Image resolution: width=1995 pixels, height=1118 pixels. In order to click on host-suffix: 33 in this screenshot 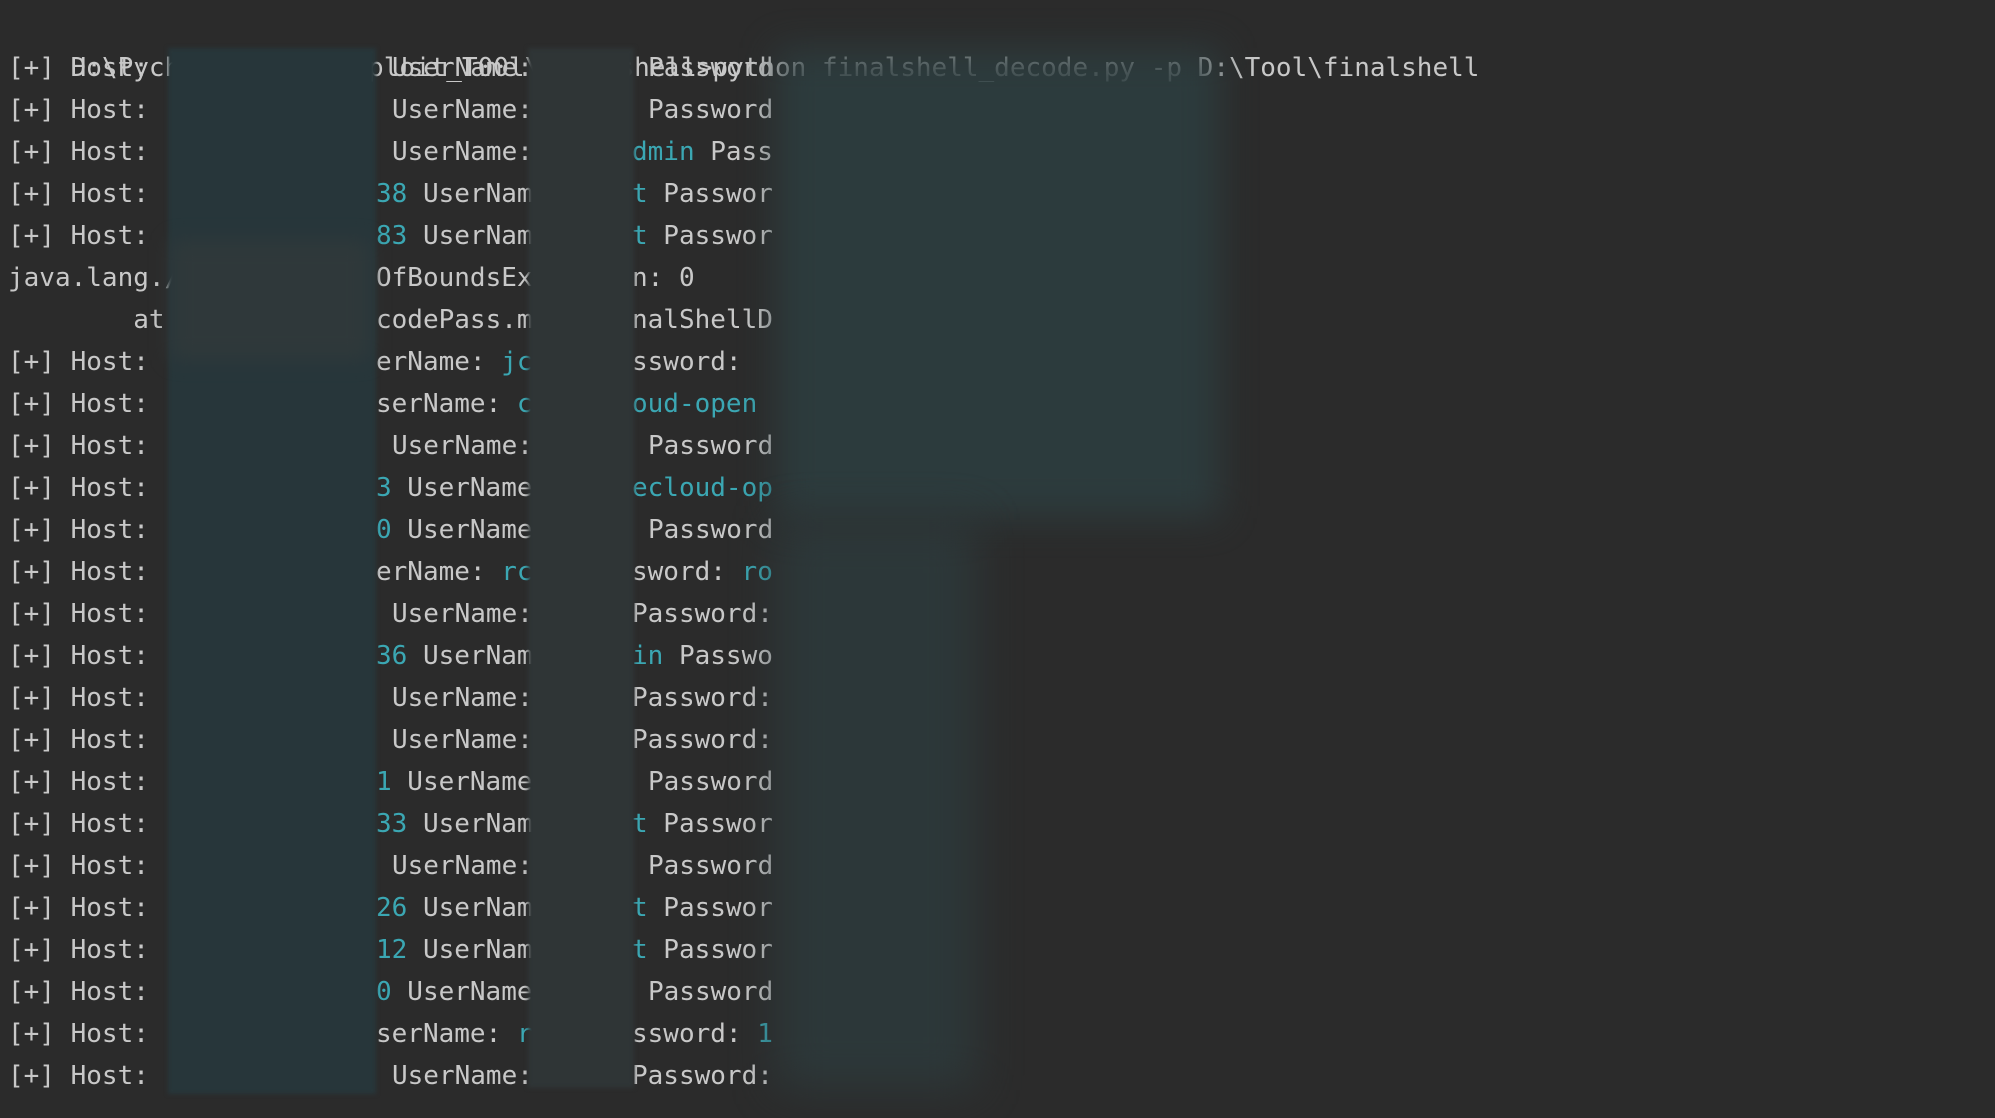, I will do `click(392, 824)`.